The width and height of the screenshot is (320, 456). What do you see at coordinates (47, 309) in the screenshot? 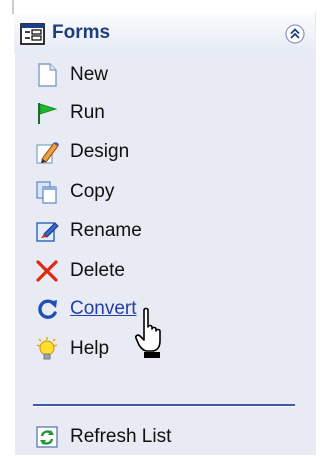
I see `convert-arrow-icon` at bounding box center [47, 309].